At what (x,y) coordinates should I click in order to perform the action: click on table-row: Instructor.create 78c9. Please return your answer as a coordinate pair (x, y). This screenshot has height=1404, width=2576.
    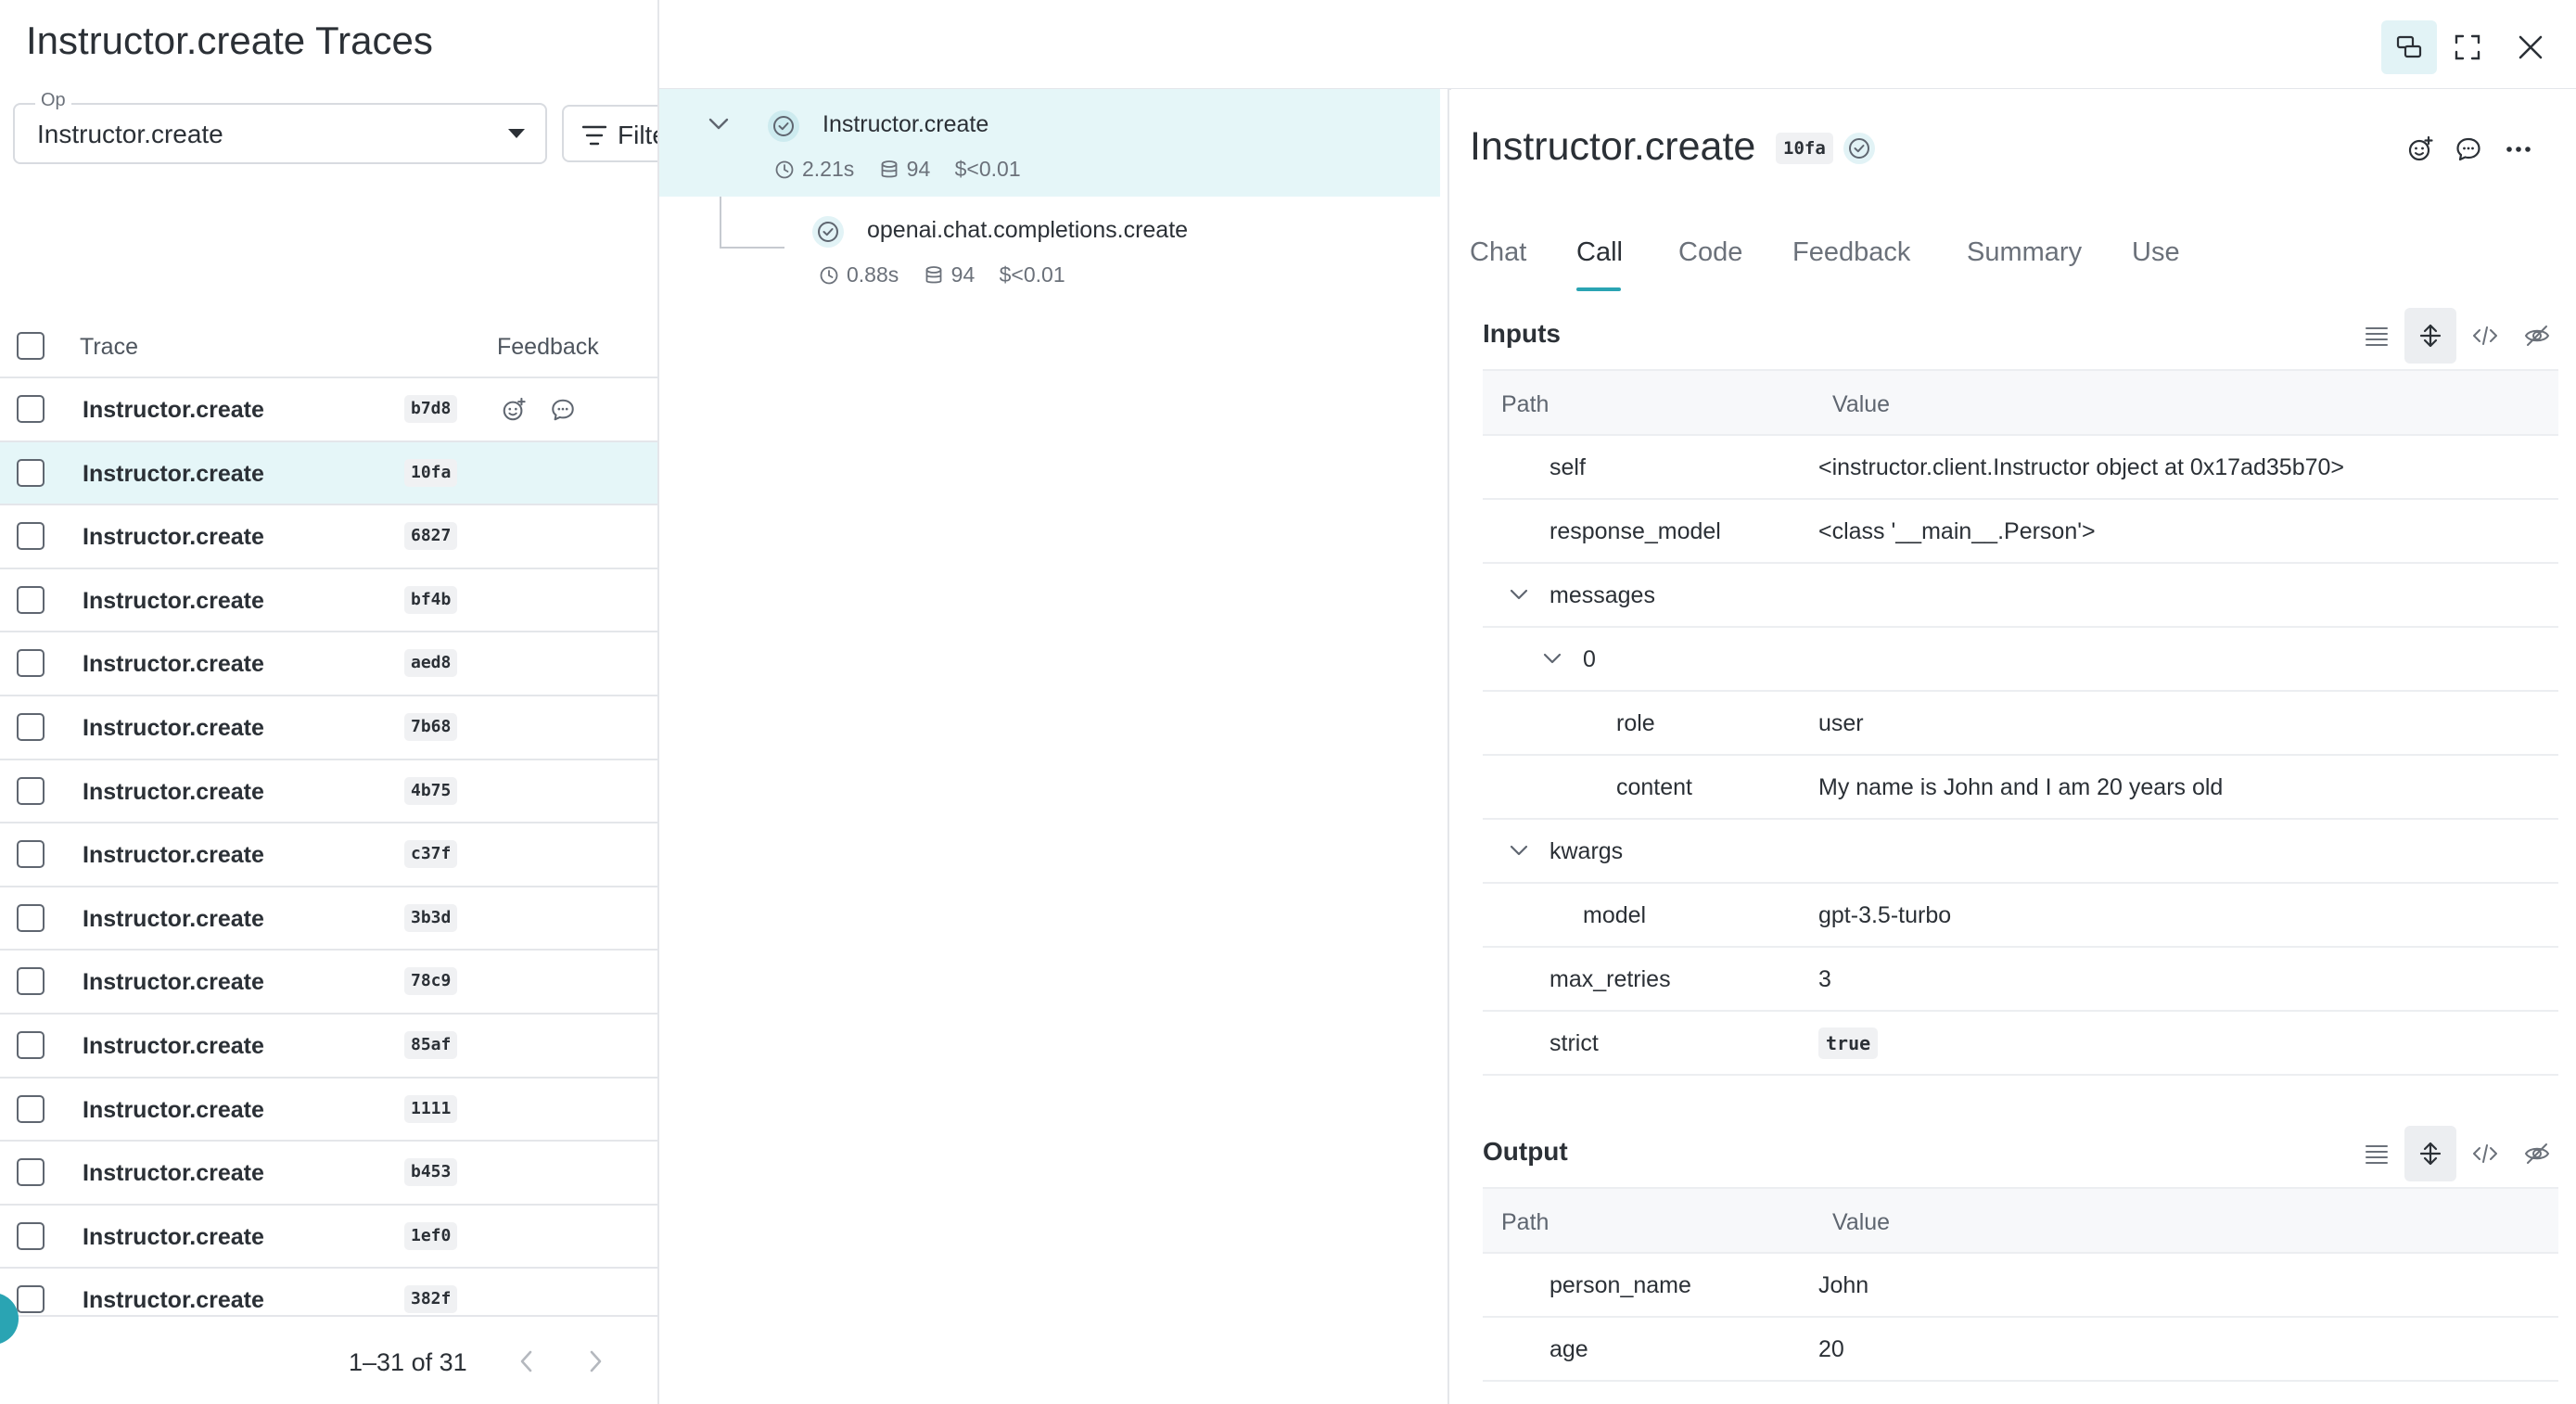
    Looking at the image, I should click on (328, 983).